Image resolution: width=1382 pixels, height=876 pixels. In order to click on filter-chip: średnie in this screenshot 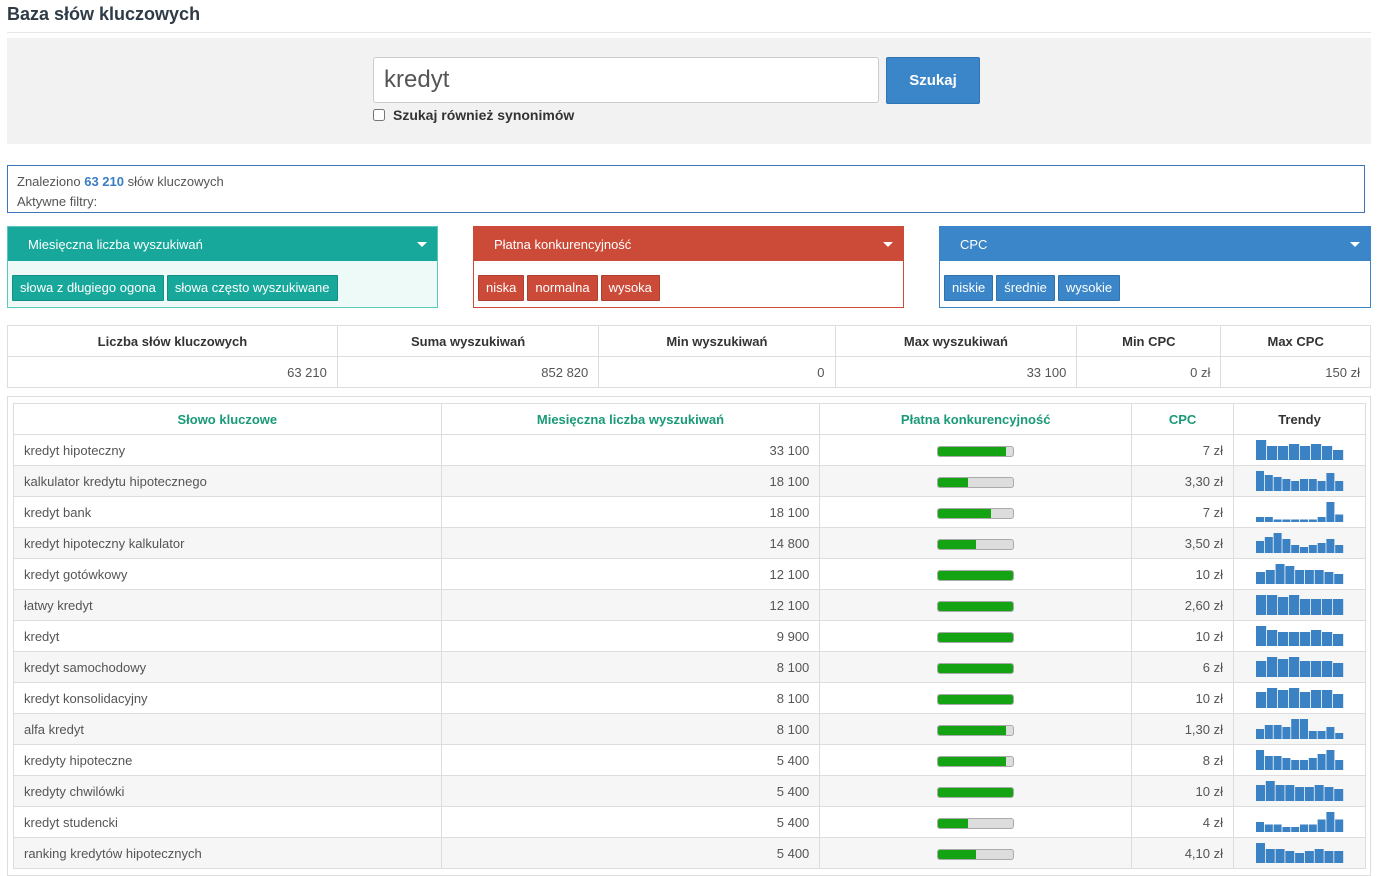, I will do `click(1025, 288)`.